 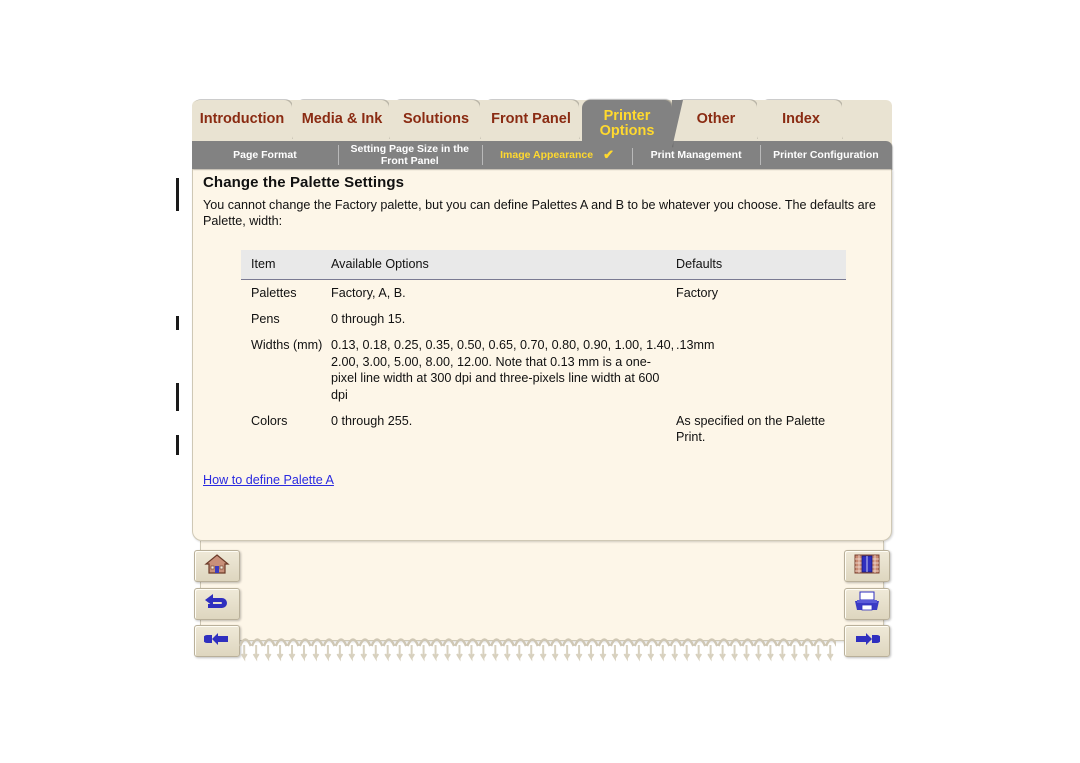 What do you see at coordinates (543, 319) in the screenshot?
I see `table-row: Pens 0 through 15.` at bounding box center [543, 319].